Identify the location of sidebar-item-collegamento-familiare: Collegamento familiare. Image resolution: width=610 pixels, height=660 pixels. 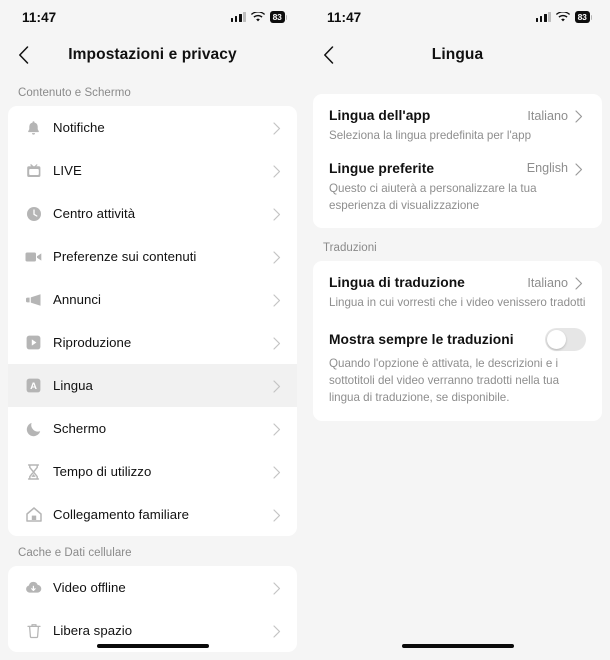
(152, 514).